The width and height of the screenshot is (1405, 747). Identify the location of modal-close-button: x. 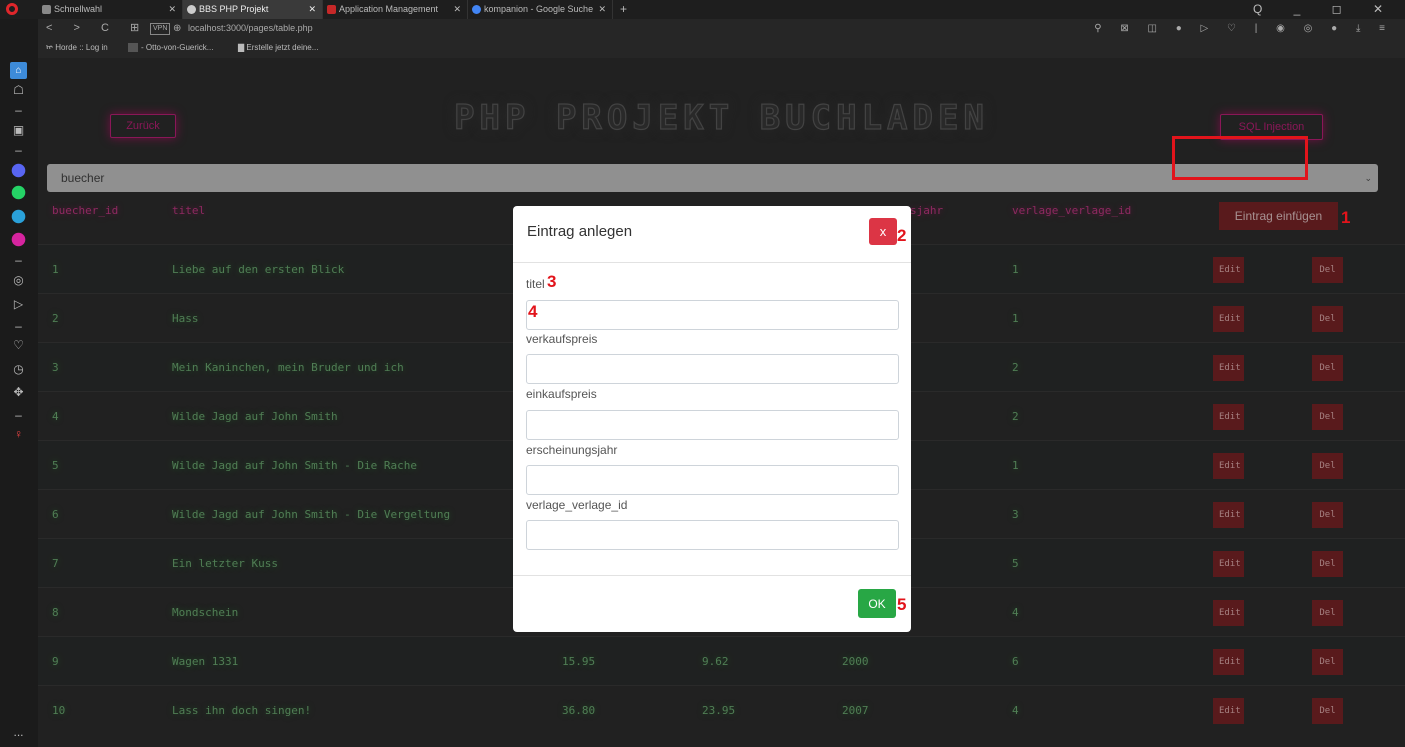
(883, 231).